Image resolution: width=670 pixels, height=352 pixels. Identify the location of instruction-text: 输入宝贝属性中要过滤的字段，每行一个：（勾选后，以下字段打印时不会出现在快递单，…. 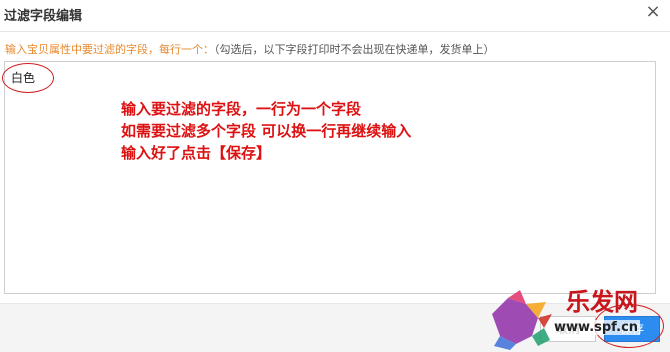
(250, 49).